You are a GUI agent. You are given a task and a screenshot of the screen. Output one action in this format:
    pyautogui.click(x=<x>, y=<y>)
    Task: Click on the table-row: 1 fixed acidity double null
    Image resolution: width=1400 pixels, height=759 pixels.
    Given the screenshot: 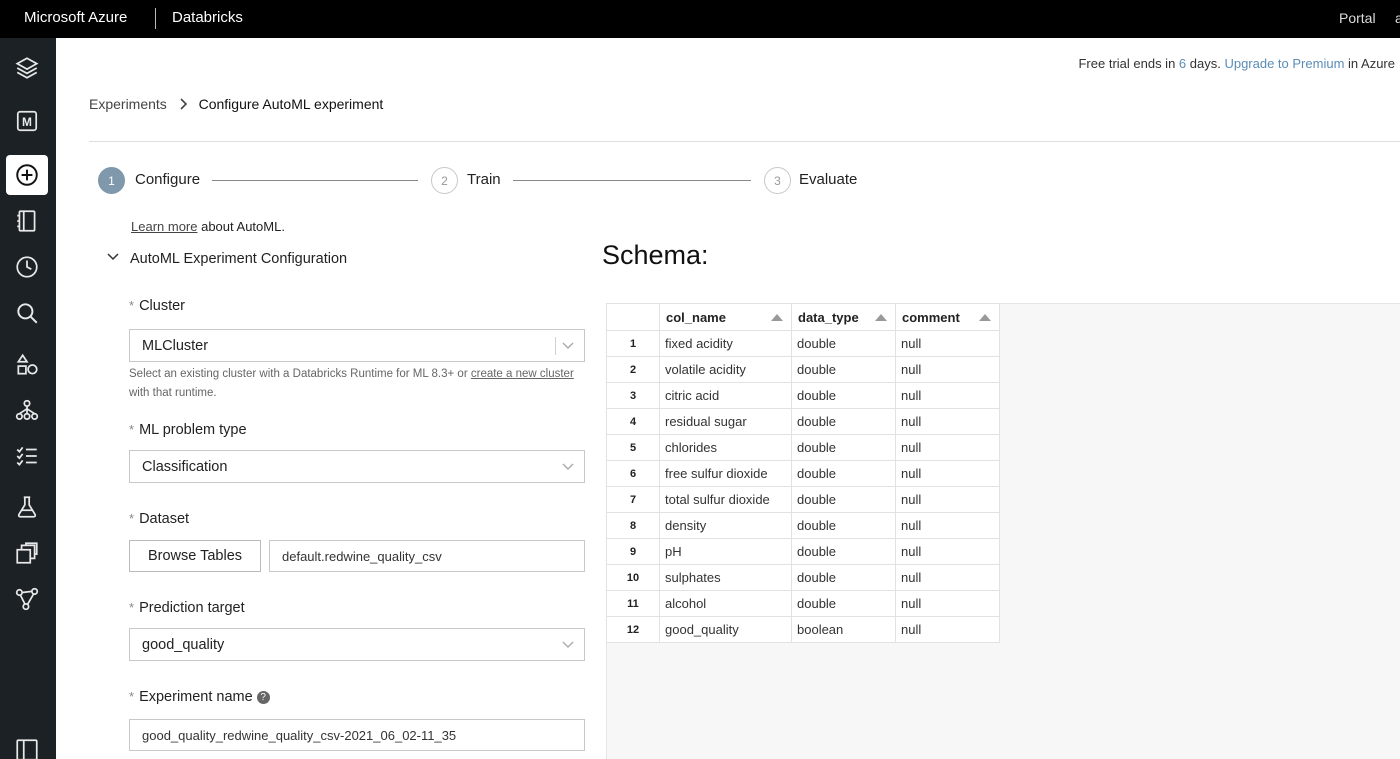 What is the action you would take?
    pyautogui.click(x=803, y=343)
    